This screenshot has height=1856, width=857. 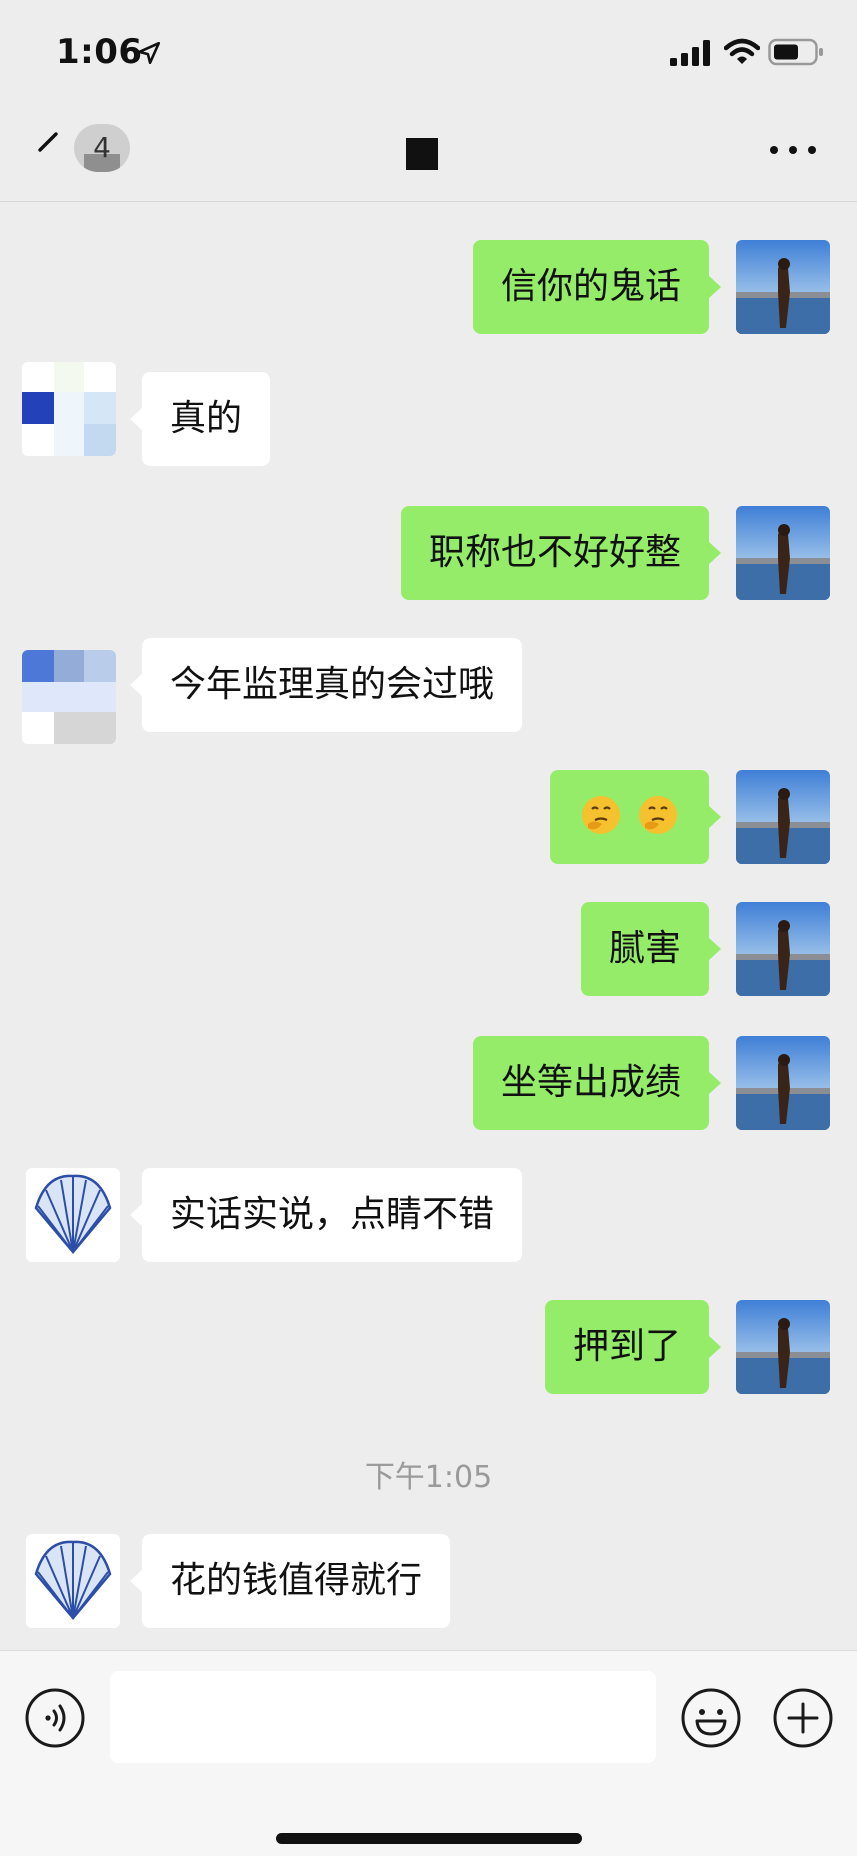 I want to click on unread-count: 4, so click(x=102, y=147).